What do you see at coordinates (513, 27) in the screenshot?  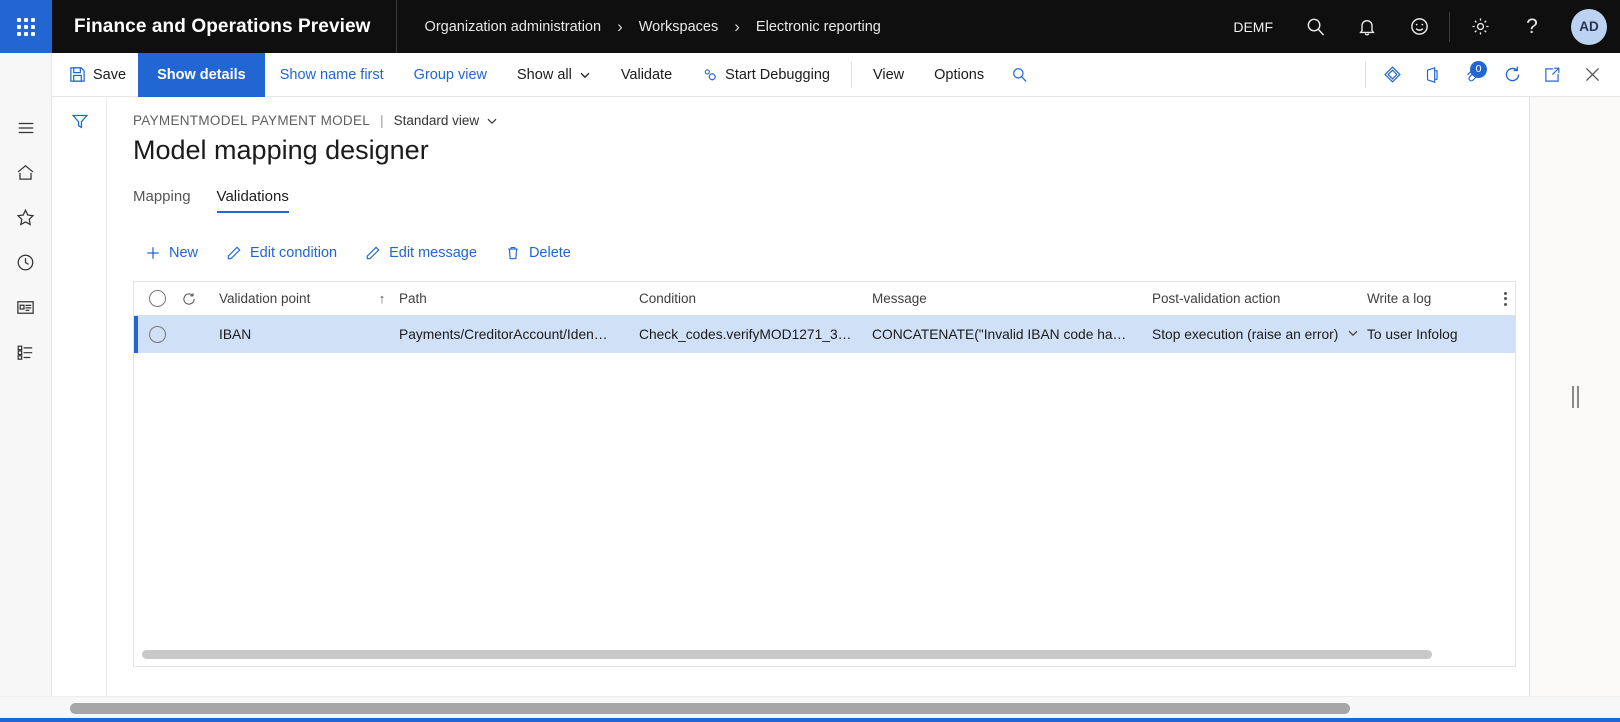 I see `breadcrumb-item-organization-administration: Organization administration` at bounding box center [513, 27].